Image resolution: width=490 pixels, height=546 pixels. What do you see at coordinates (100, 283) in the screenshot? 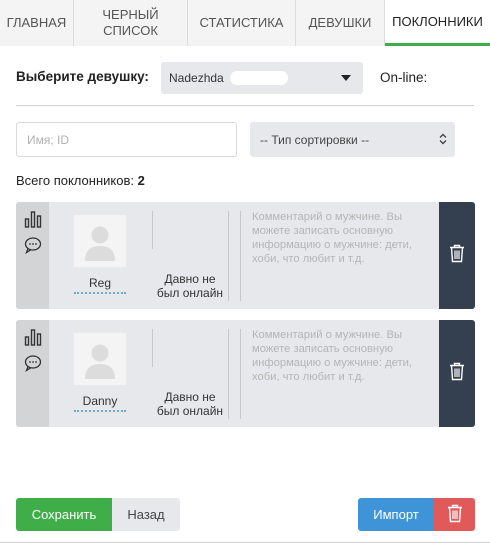
I see `fan-name: Reg` at bounding box center [100, 283].